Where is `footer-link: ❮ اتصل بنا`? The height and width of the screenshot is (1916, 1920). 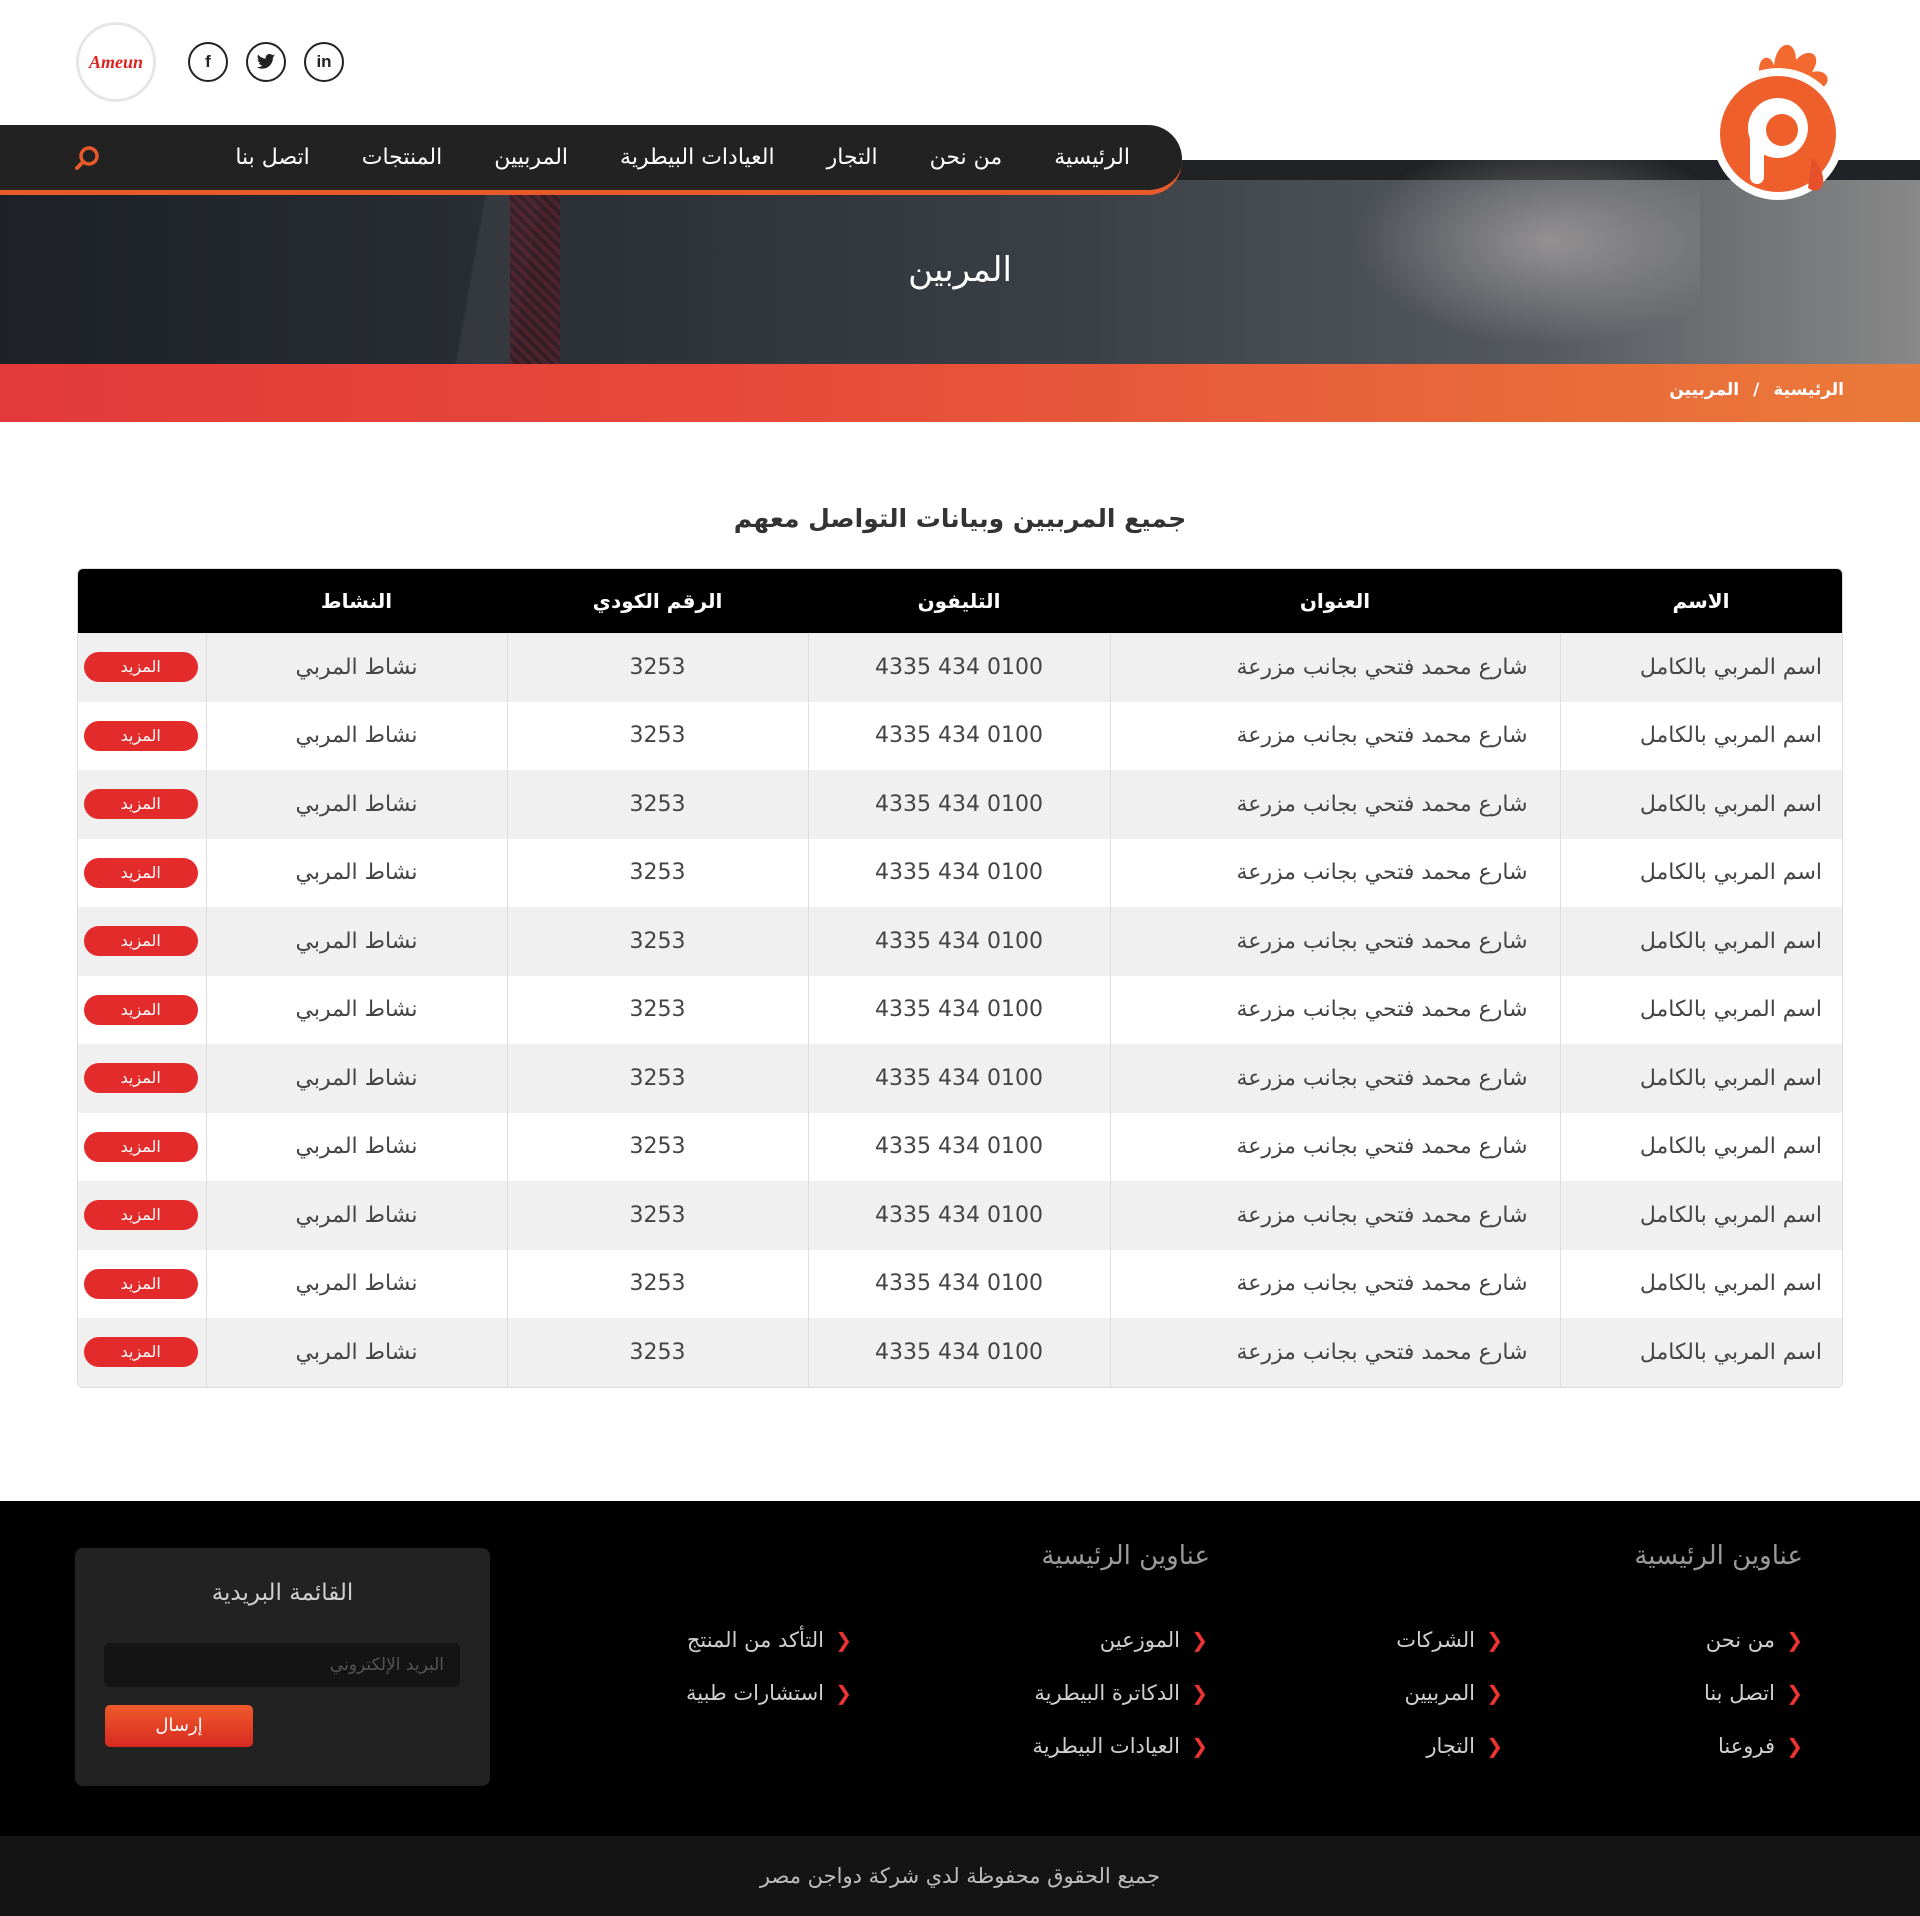 footer-link: ❮ اتصل بنا is located at coordinates (1753, 1692).